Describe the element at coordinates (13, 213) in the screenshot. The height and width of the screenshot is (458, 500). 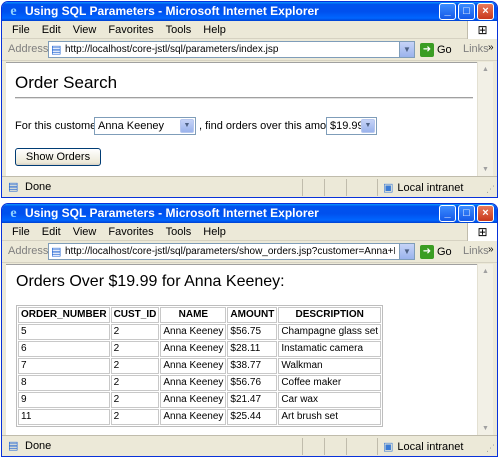
I see `ie-icon: e` at that location.